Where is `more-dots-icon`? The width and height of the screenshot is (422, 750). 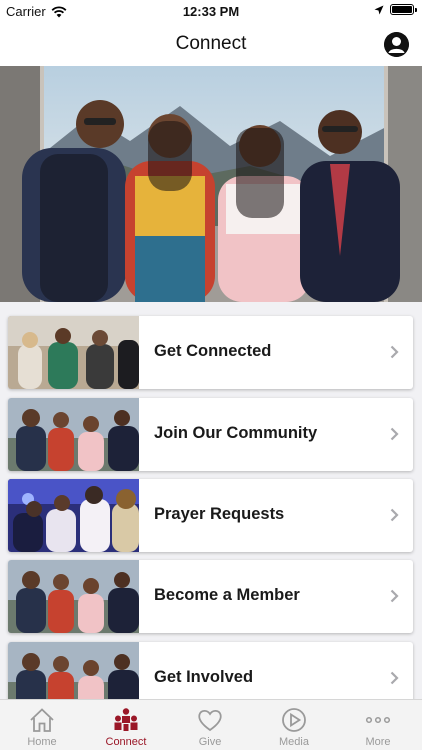 more-dots-icon is located at coordinates (378, 720).